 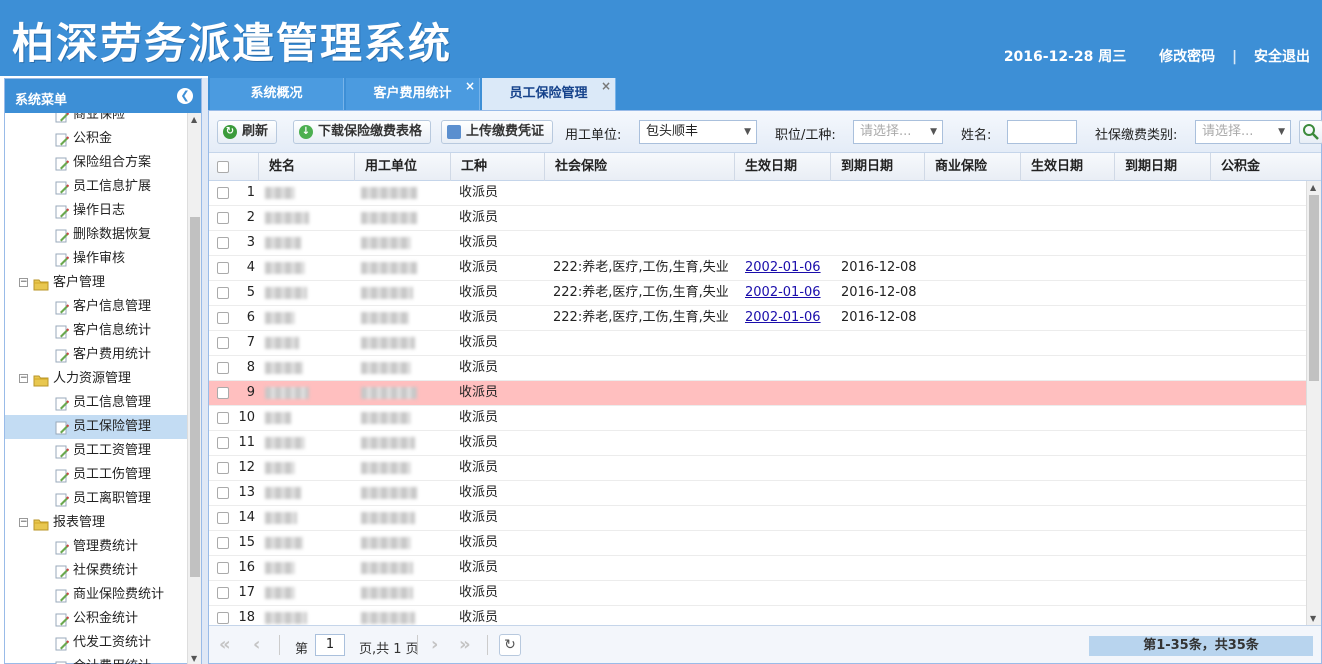 I want to click on table-row: 14 收派员, so click(x=757, y=518).